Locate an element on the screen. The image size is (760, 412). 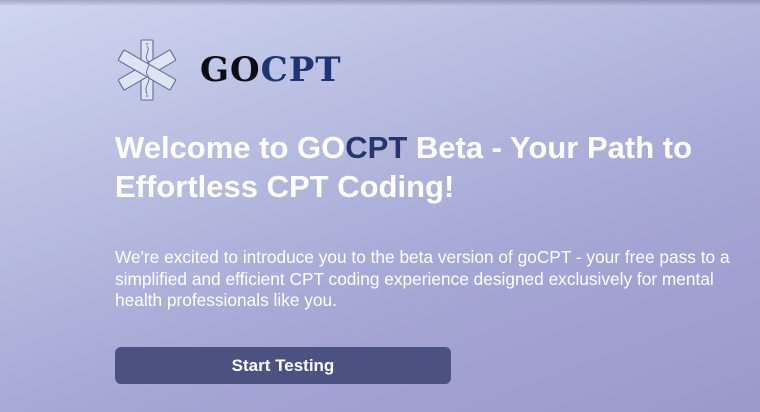
start-testing-button: Start Testing is located at coordinates (283, 365).